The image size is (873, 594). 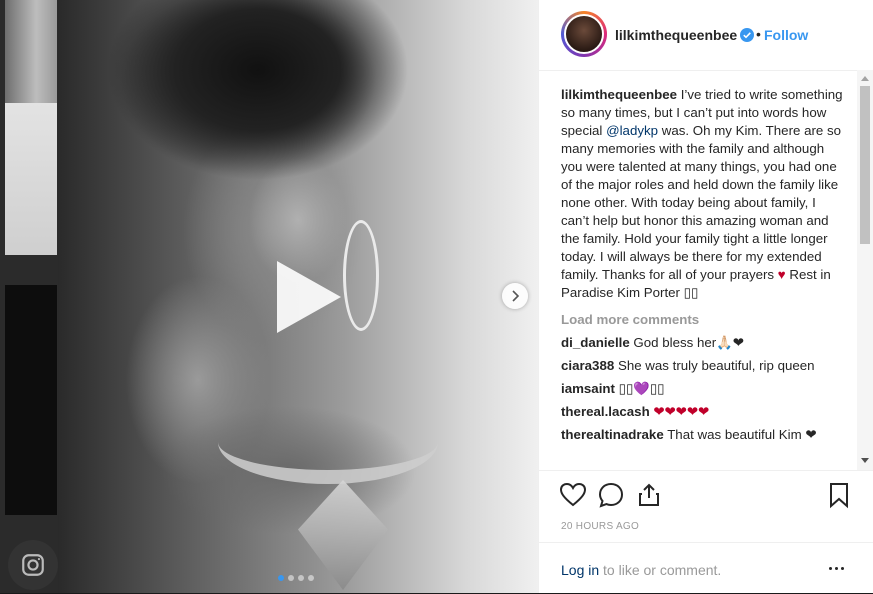 I want to click on share-icon, so click(x=649, y=495).